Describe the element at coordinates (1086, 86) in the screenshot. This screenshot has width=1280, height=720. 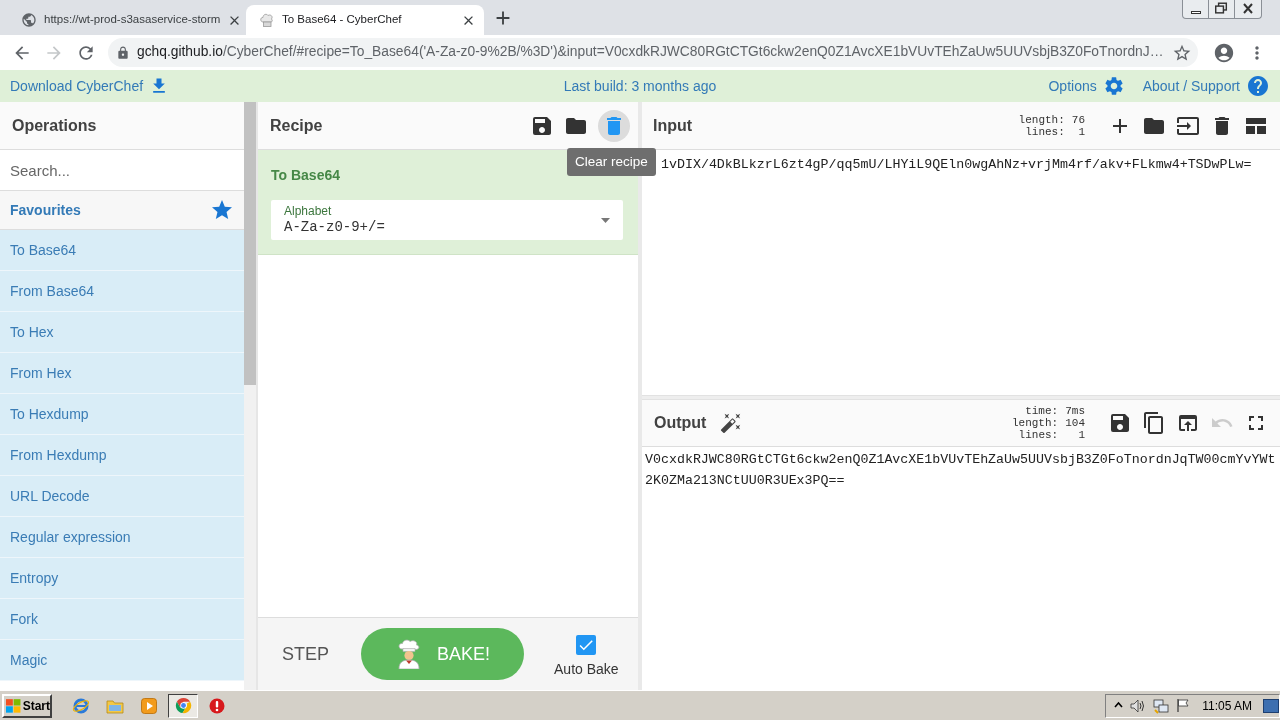
I see `options-link: Options` at that location.